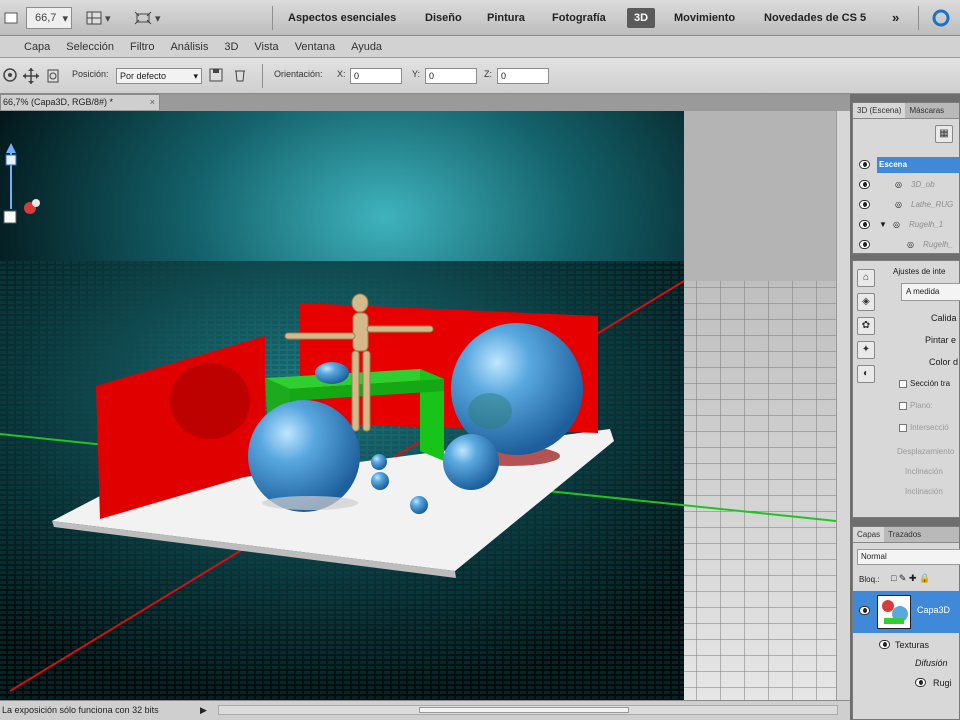 Image resolution: width=960 pixels, height=720 pixels. I want to click on texture-item-row: Rugi, so click(906, 683).